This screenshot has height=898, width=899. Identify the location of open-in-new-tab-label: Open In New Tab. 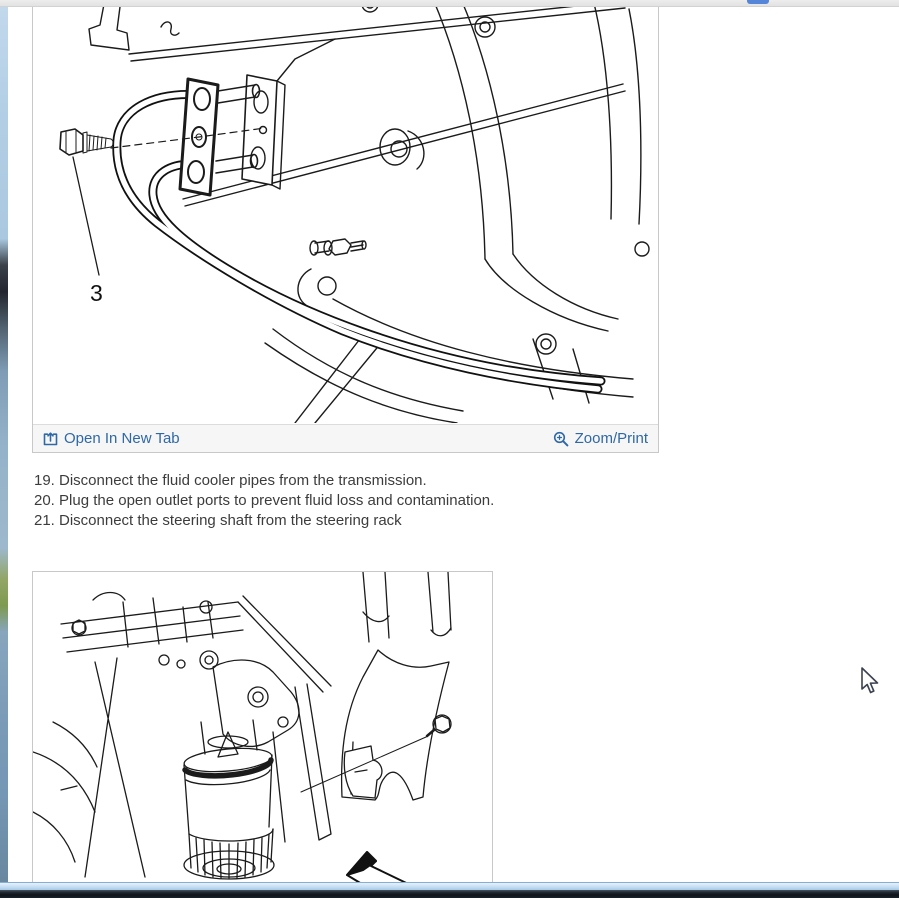
(122, 438).